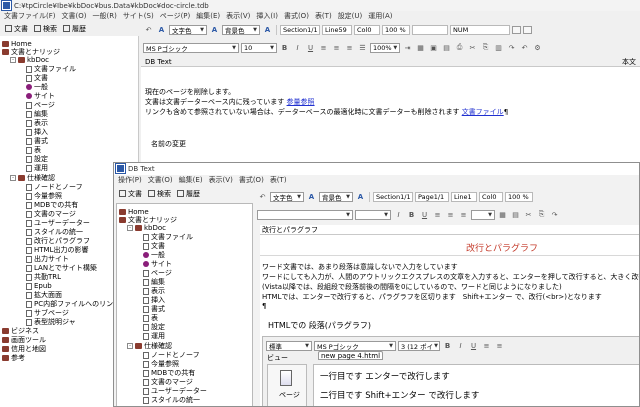 This screenshot has width=640, height=407. Describe the element at coordinates (175, 391) in the screenshot. I see `tree-item: ユーザーデーター` at that location.